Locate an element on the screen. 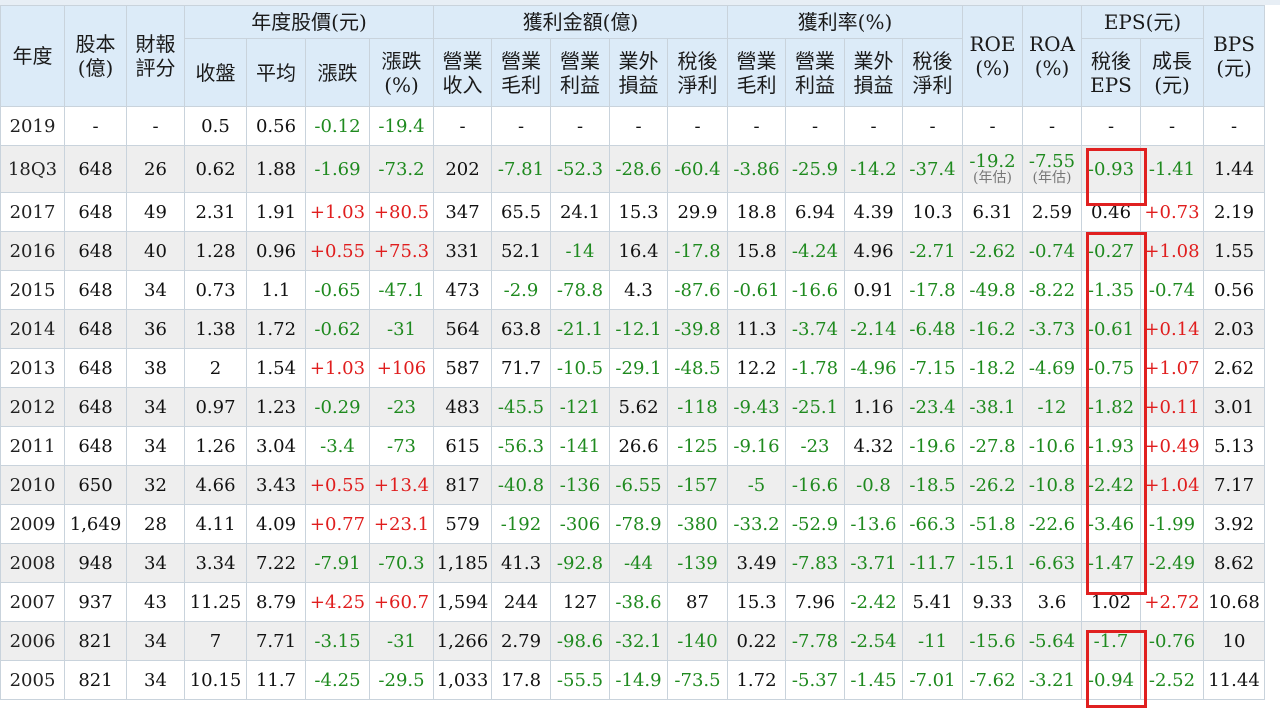 The height and width of the screenshot is (720, 1280). table-cell: +1.04 is located at coordinates (1172, 485).